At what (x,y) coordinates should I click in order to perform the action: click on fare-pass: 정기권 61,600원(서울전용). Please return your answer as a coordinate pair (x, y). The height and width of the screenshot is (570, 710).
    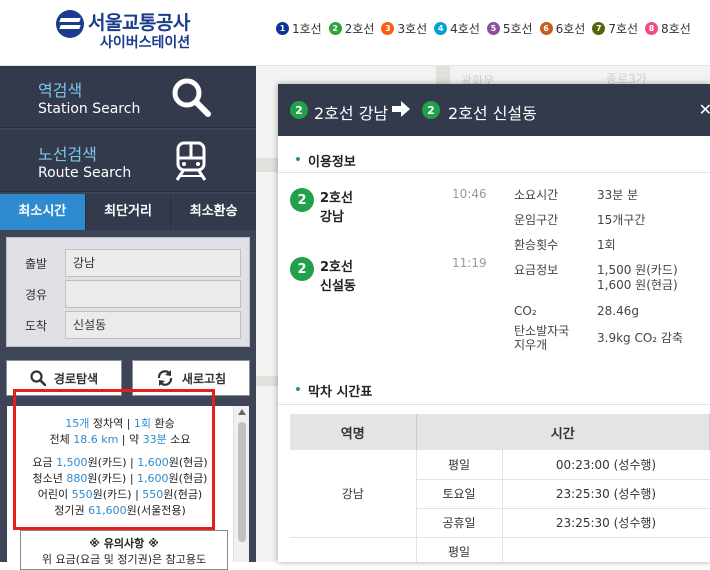
    Looking at the image, I should click on (120, 510).